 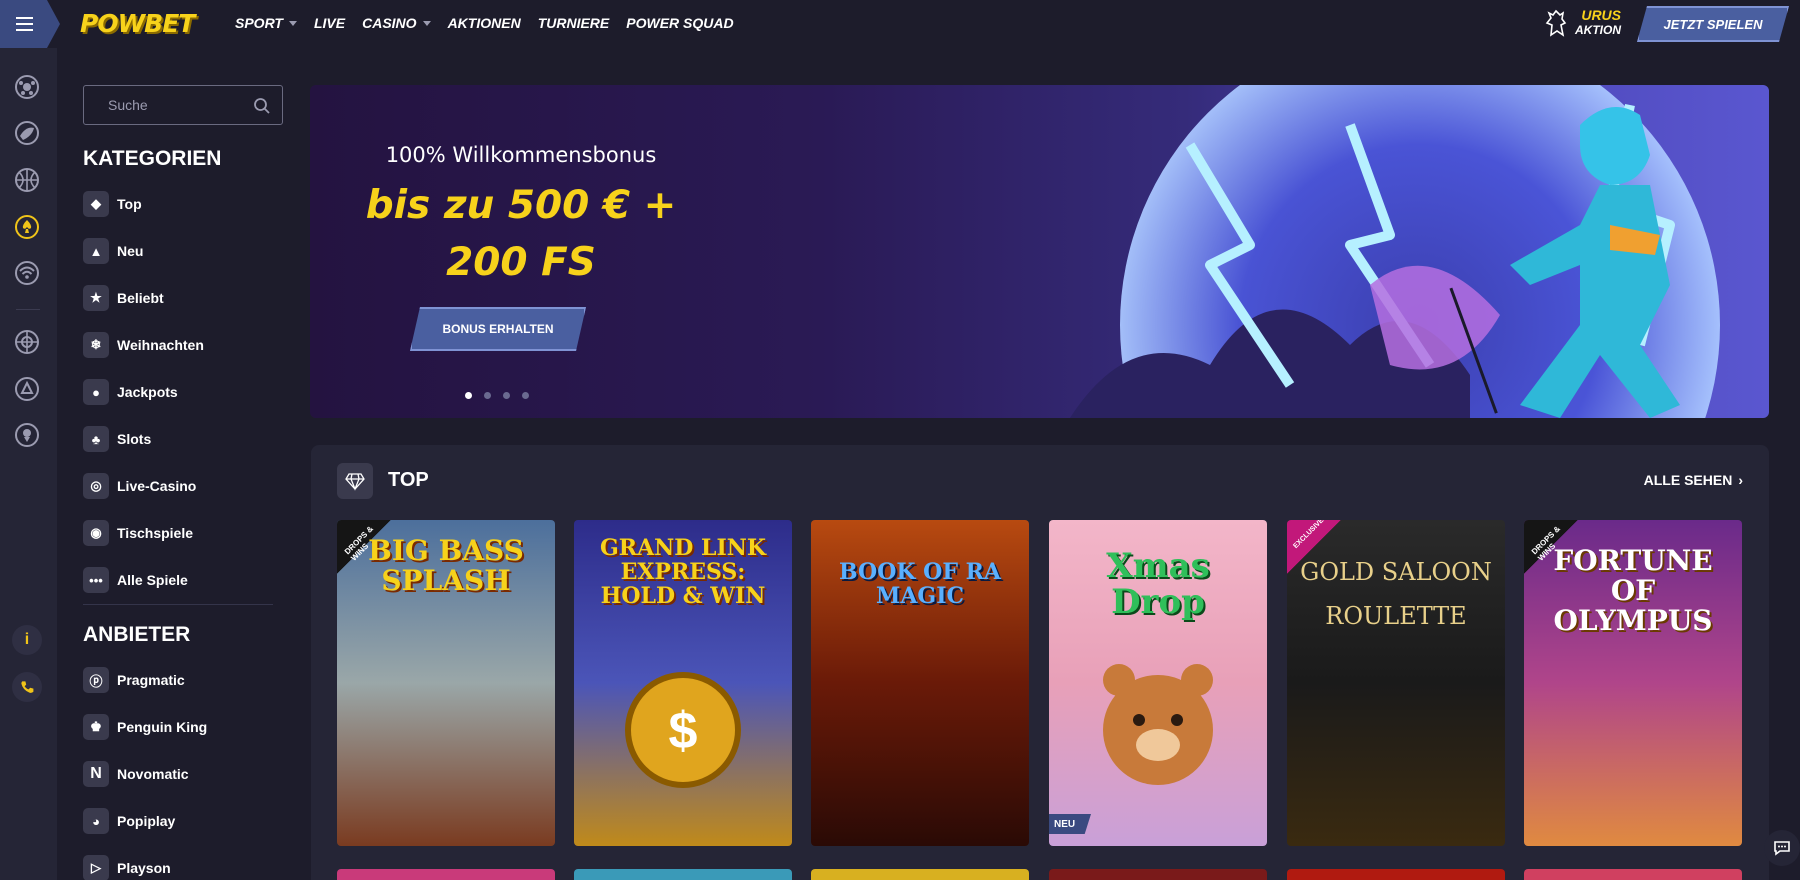 I want to click on sidebar-item-neu: ▲ Neu, so click(x=113, y=251).